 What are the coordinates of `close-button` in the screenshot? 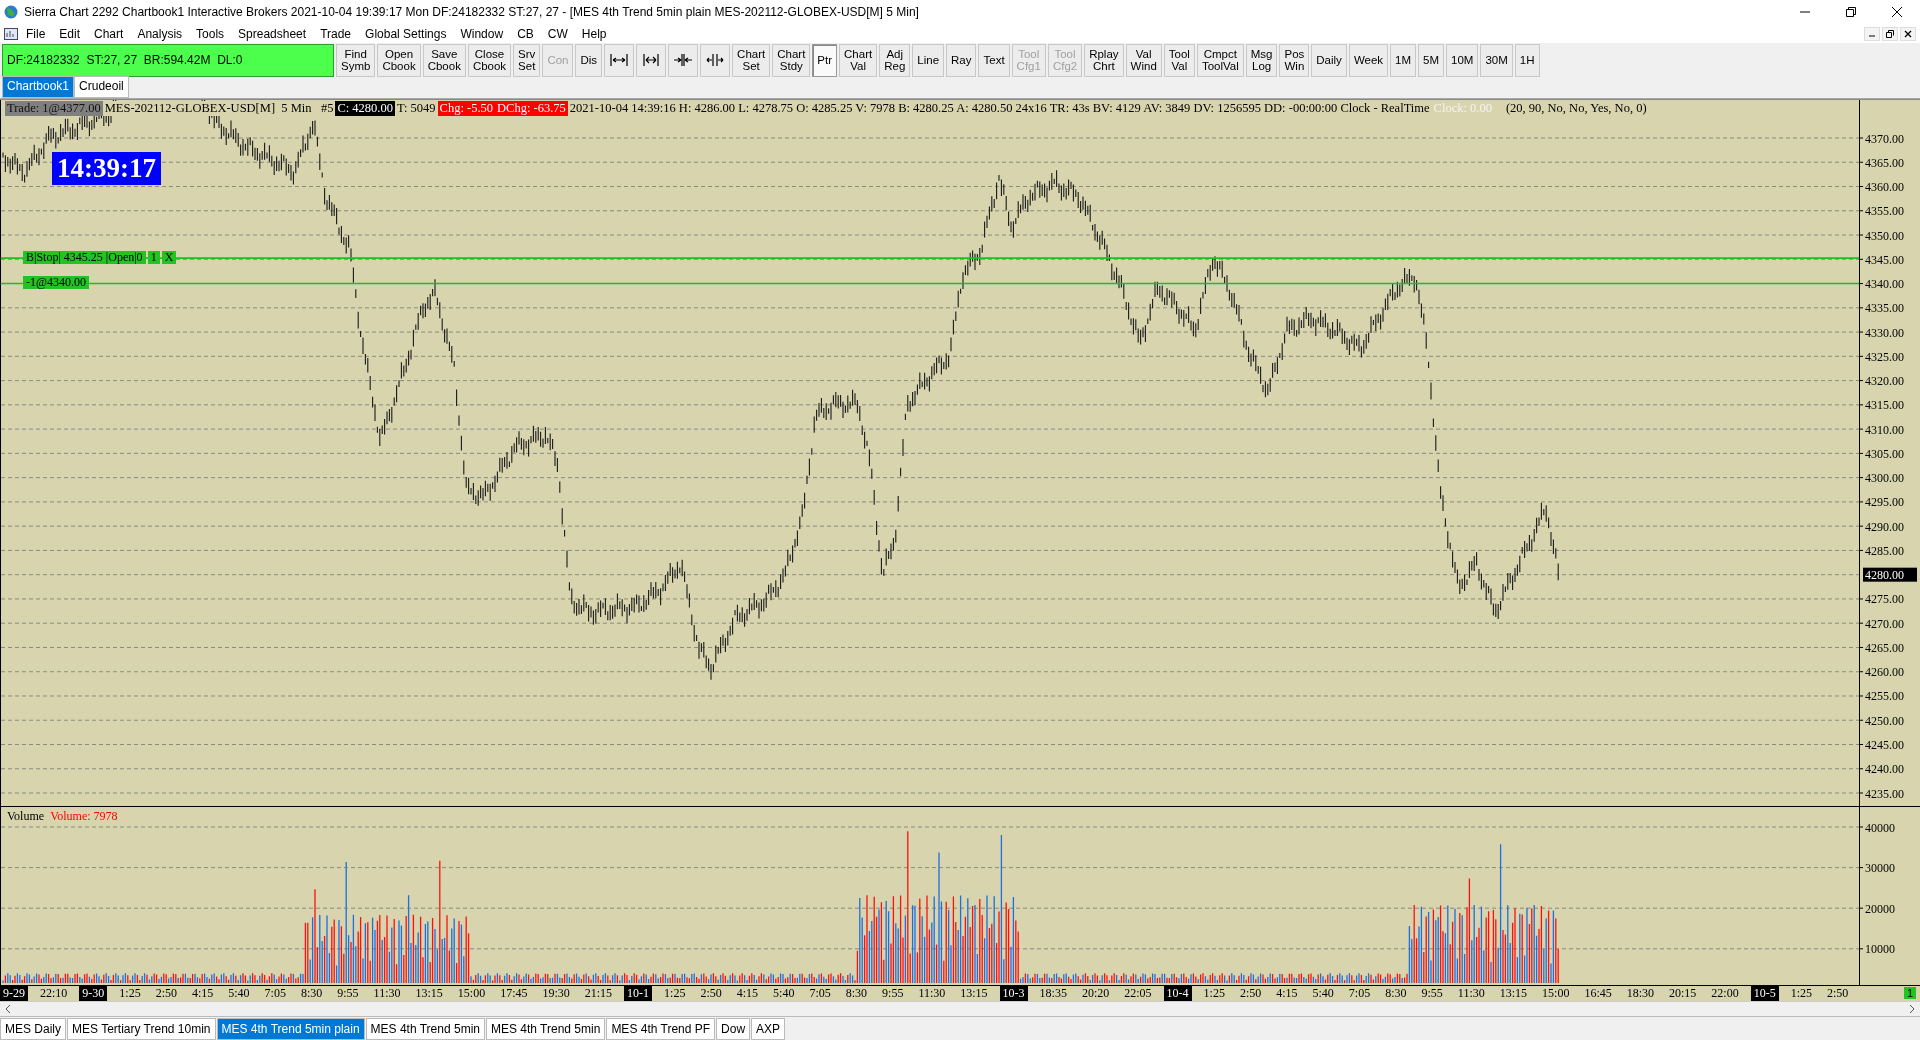 It's located at (1908, 33).